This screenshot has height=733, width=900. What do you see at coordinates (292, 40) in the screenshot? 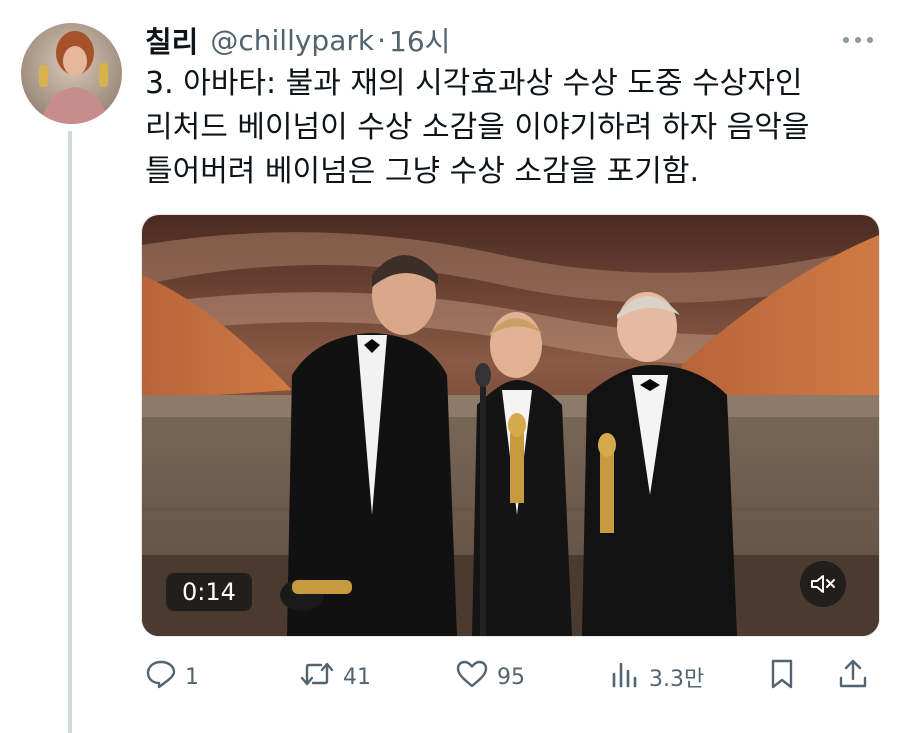
I see `user-handle: @chillypark` at bounding box center [292, 40].